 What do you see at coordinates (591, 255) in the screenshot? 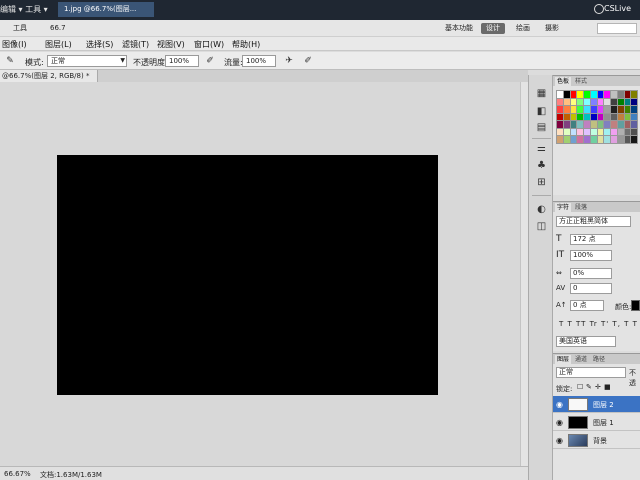
I see `scale-field: 100%` at bounding box center [591, 255].